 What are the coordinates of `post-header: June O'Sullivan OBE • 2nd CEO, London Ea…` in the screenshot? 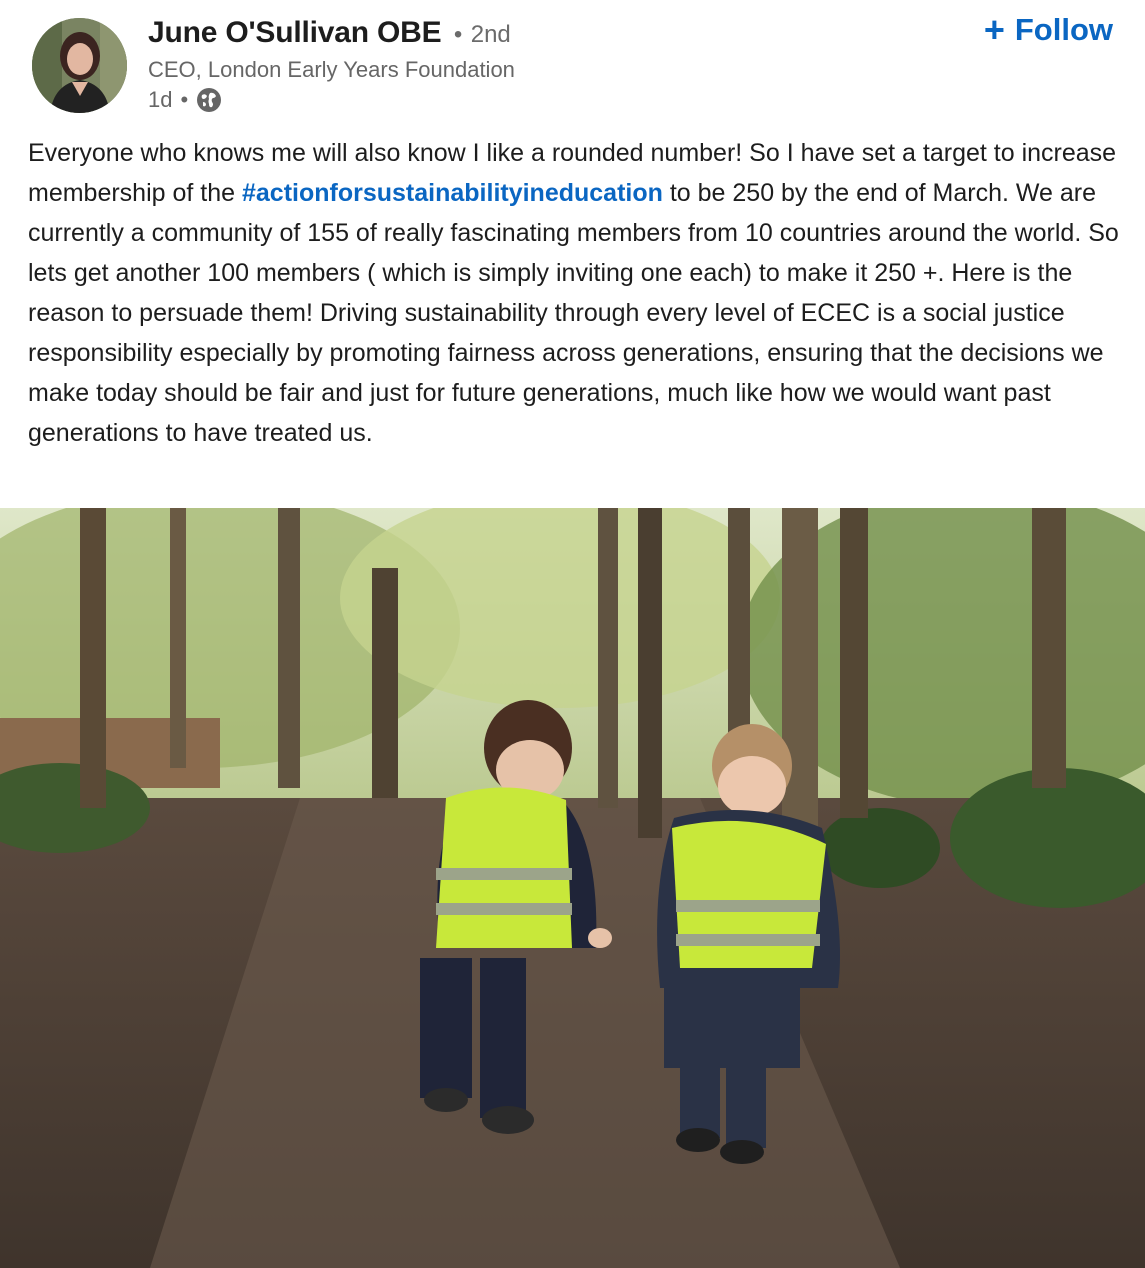 It's located at (572, 60).